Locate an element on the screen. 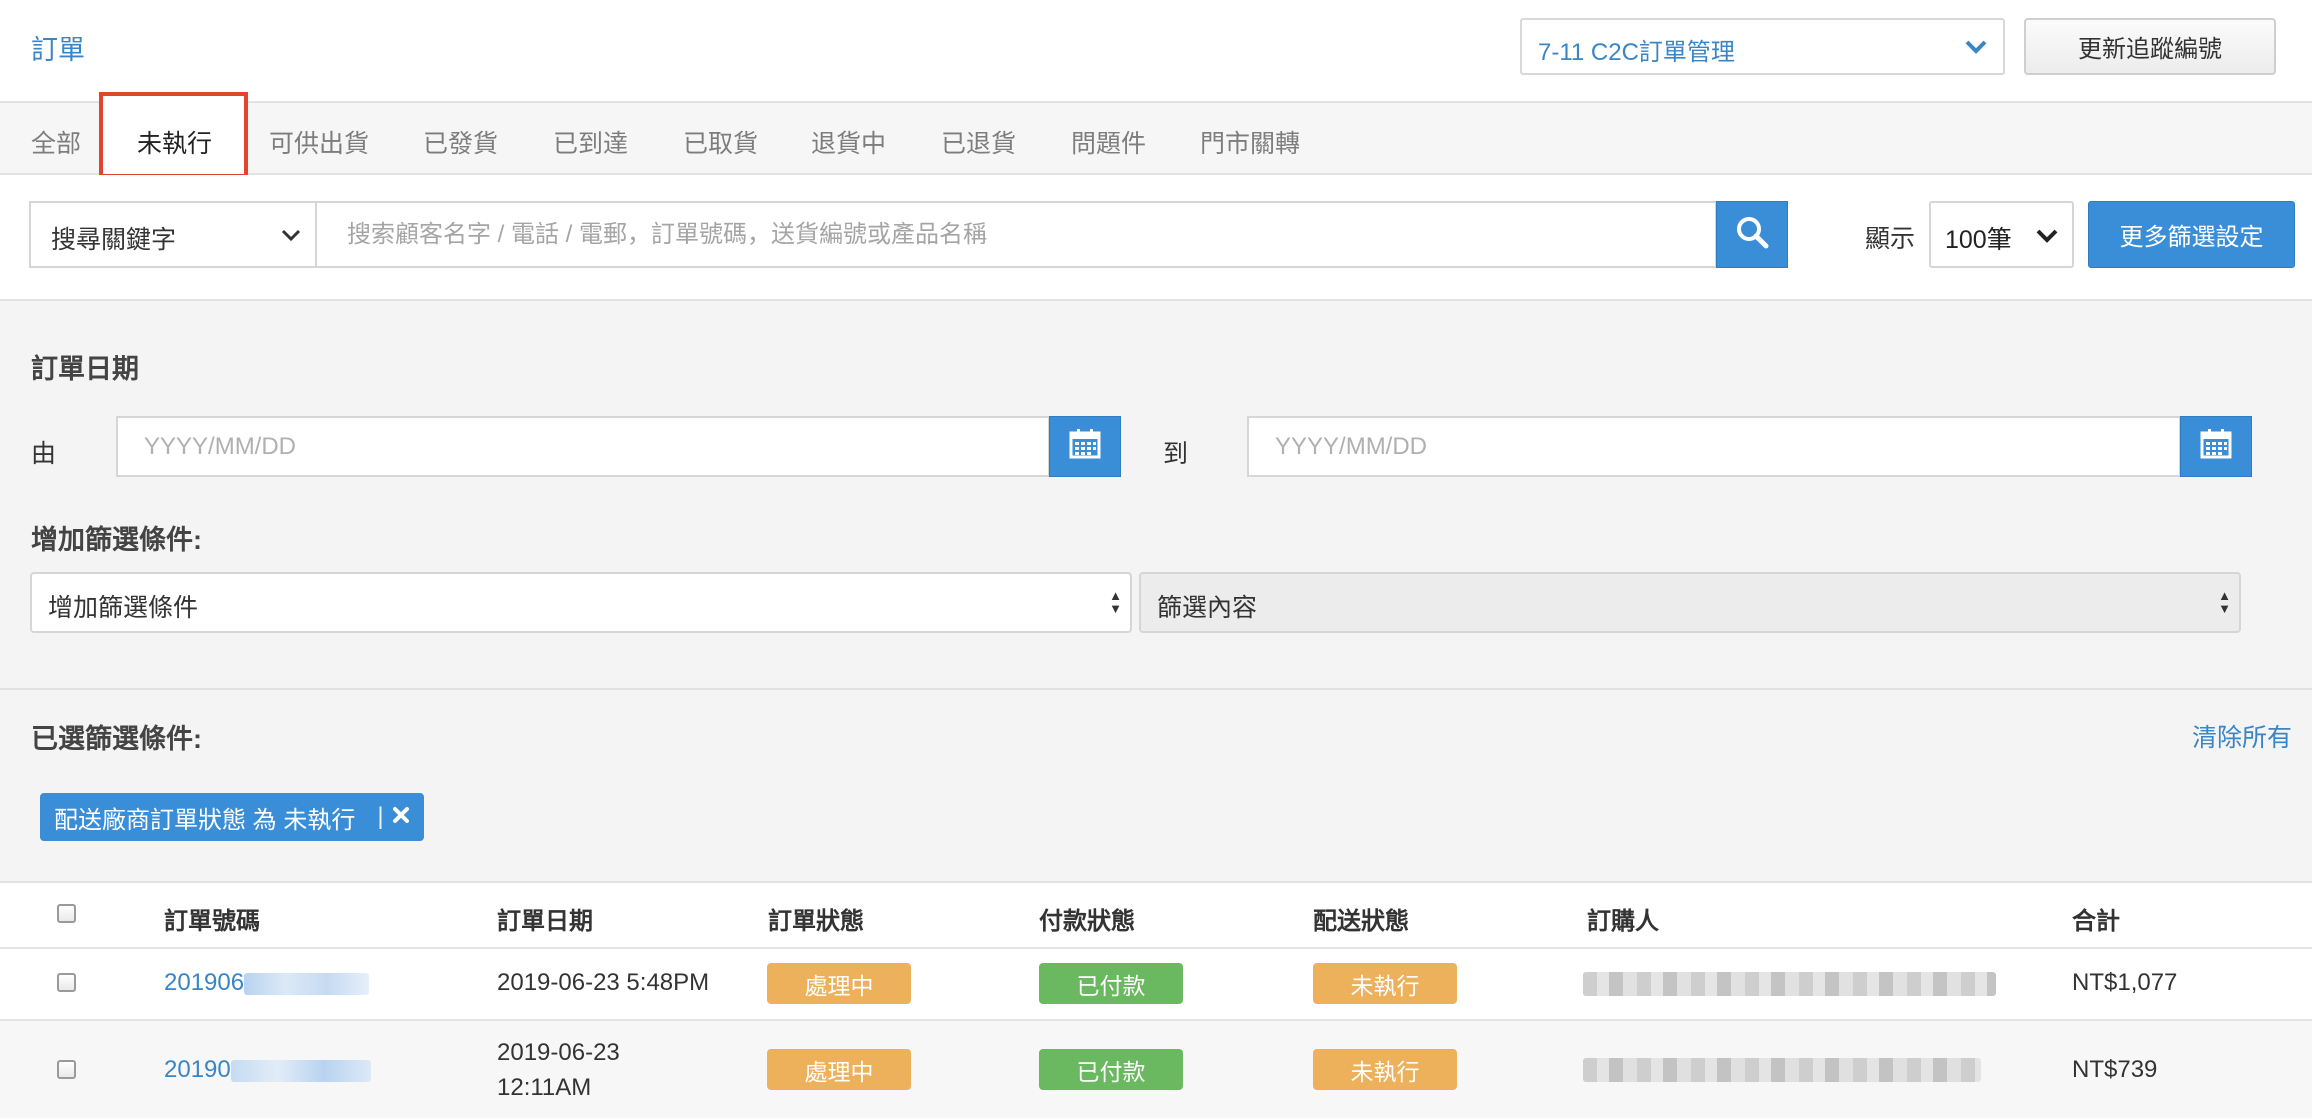 This screenshot has height=1118, width=2312. tab-ready-to-ship: 可供出貨 is located at coordinates (319, 142).